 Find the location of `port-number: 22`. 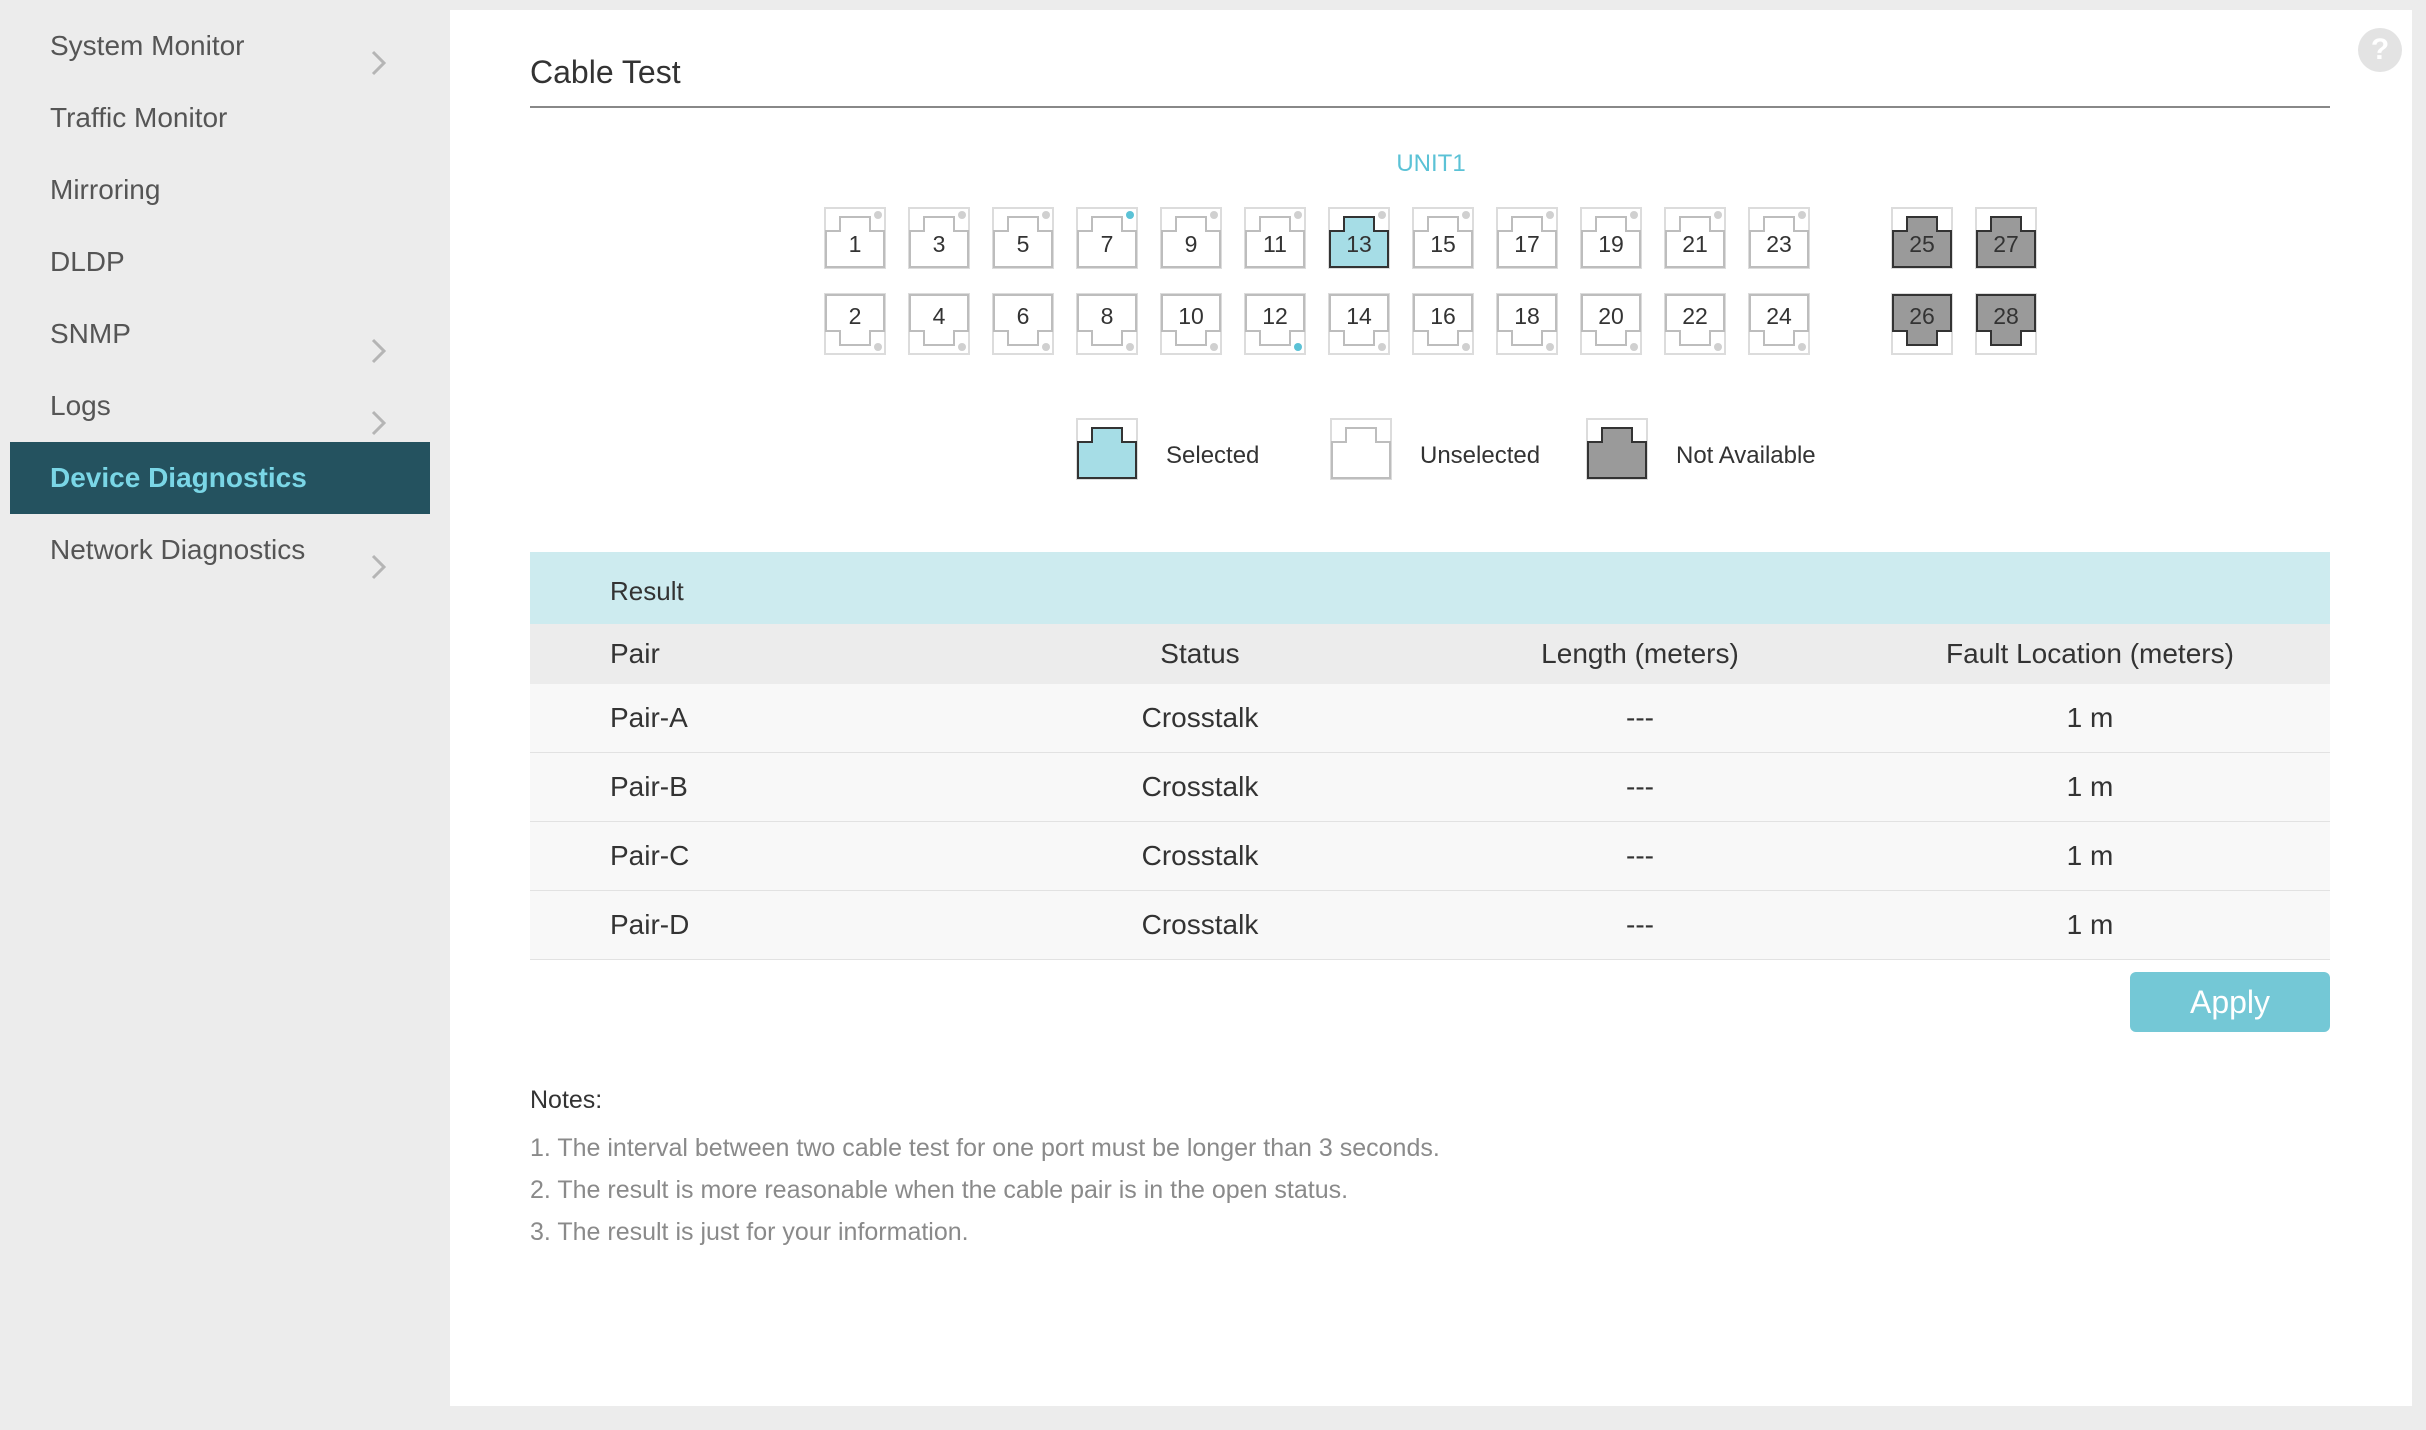

port-number: 22 is located at coordinates (1695, 316).